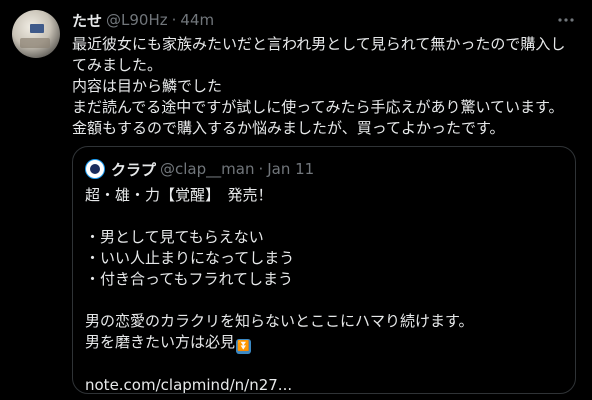 The image size is (592, 400). What do you see at coordinates (174, 237) in the screenshot?
I see `quote-line: ・男として見てもらえない` at bounding box center [174, 237].